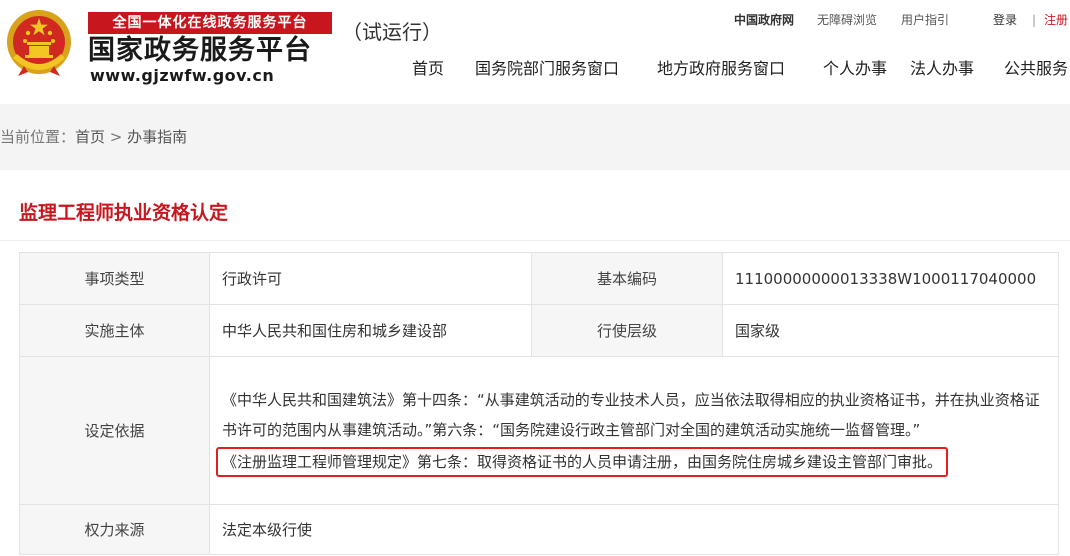  What do you see at coordinates (942, 69) in the screenshot?
I see `nav-corporate-services: 法人办事` at bounding box center [942, 69].